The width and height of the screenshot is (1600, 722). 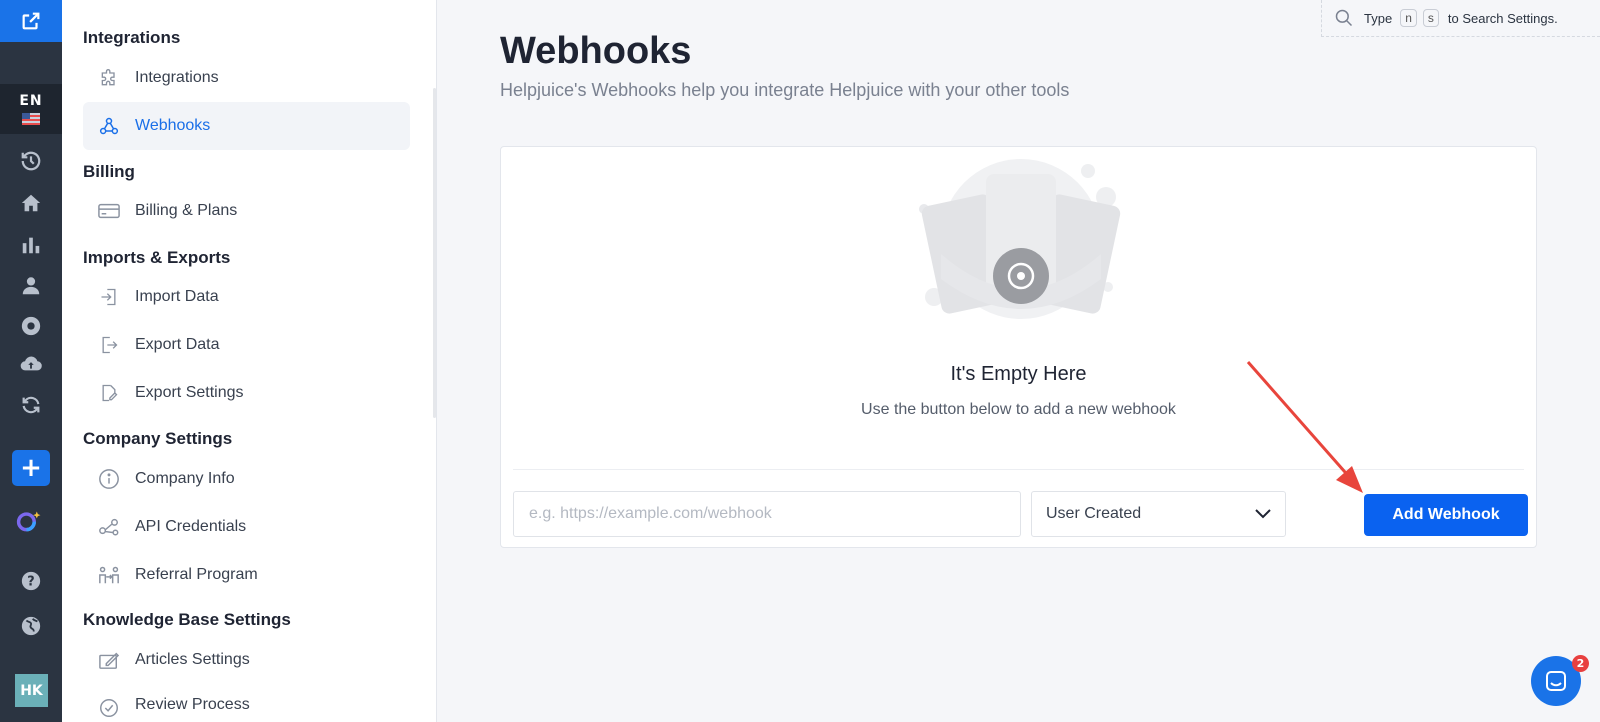 What do you see at coordinates (177, 344) in the screenshot?
I see `sidebar-item-label: Export Data` at bounding box center [177, 344].